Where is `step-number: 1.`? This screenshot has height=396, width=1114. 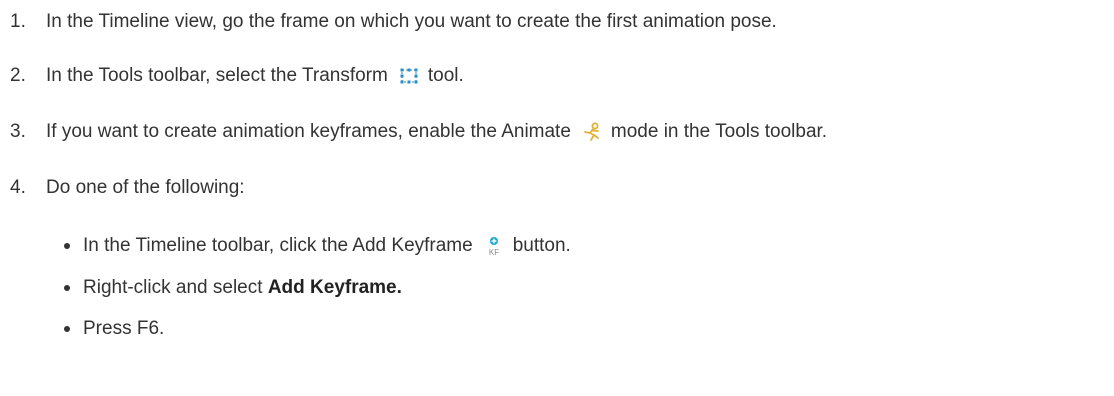 step-number: 1. is located at coordinates (18, 21).